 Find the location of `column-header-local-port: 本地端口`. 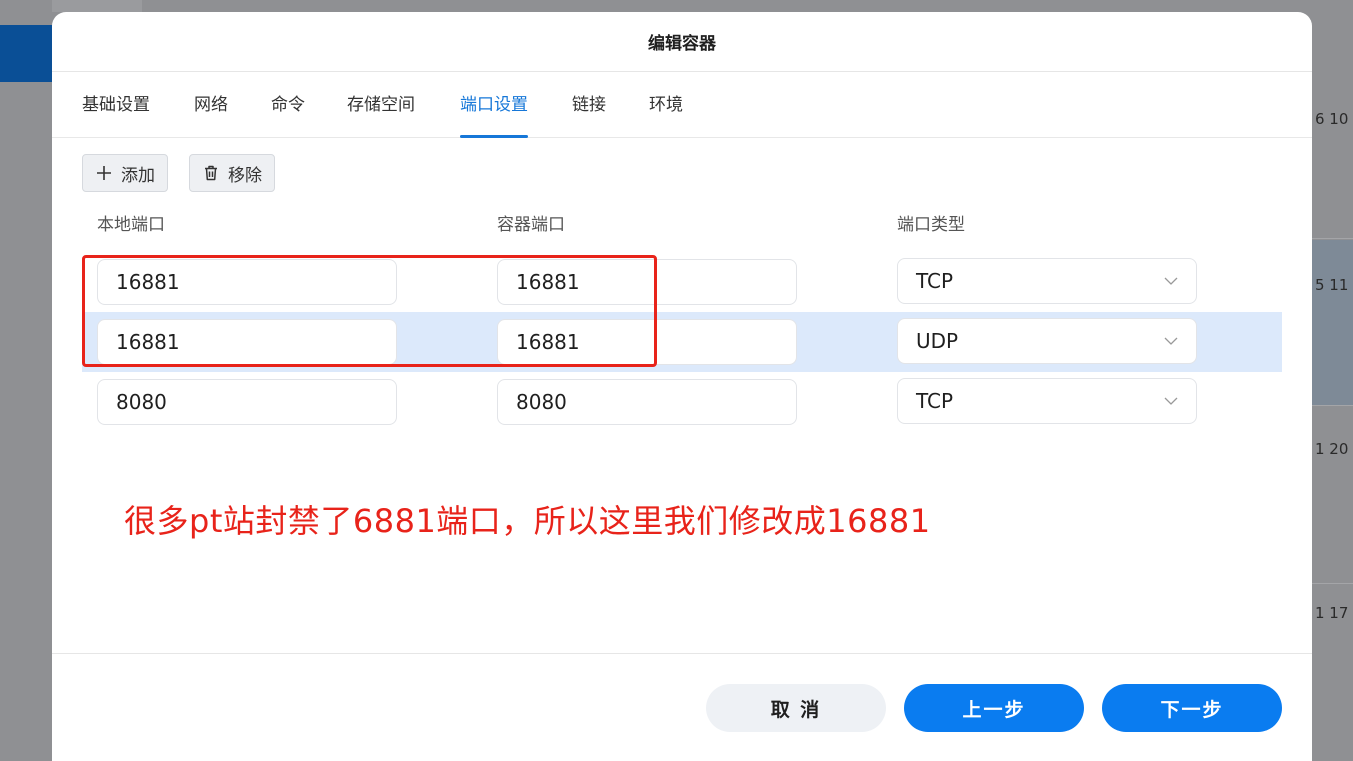

column-header-local-port: 本地端口 is located at coordinates (131, 225).